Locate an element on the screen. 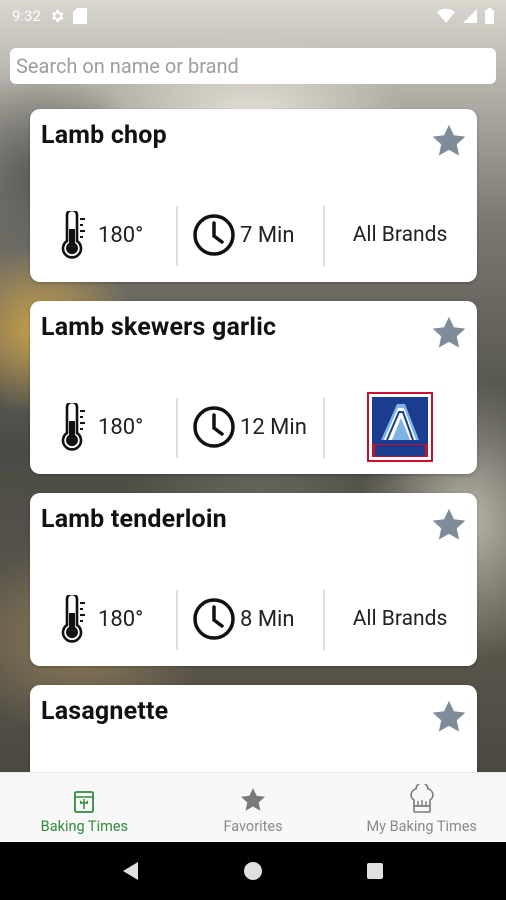 The image size is (506, 900). time-cell: 7 Min is located at coordinates (254, 235).